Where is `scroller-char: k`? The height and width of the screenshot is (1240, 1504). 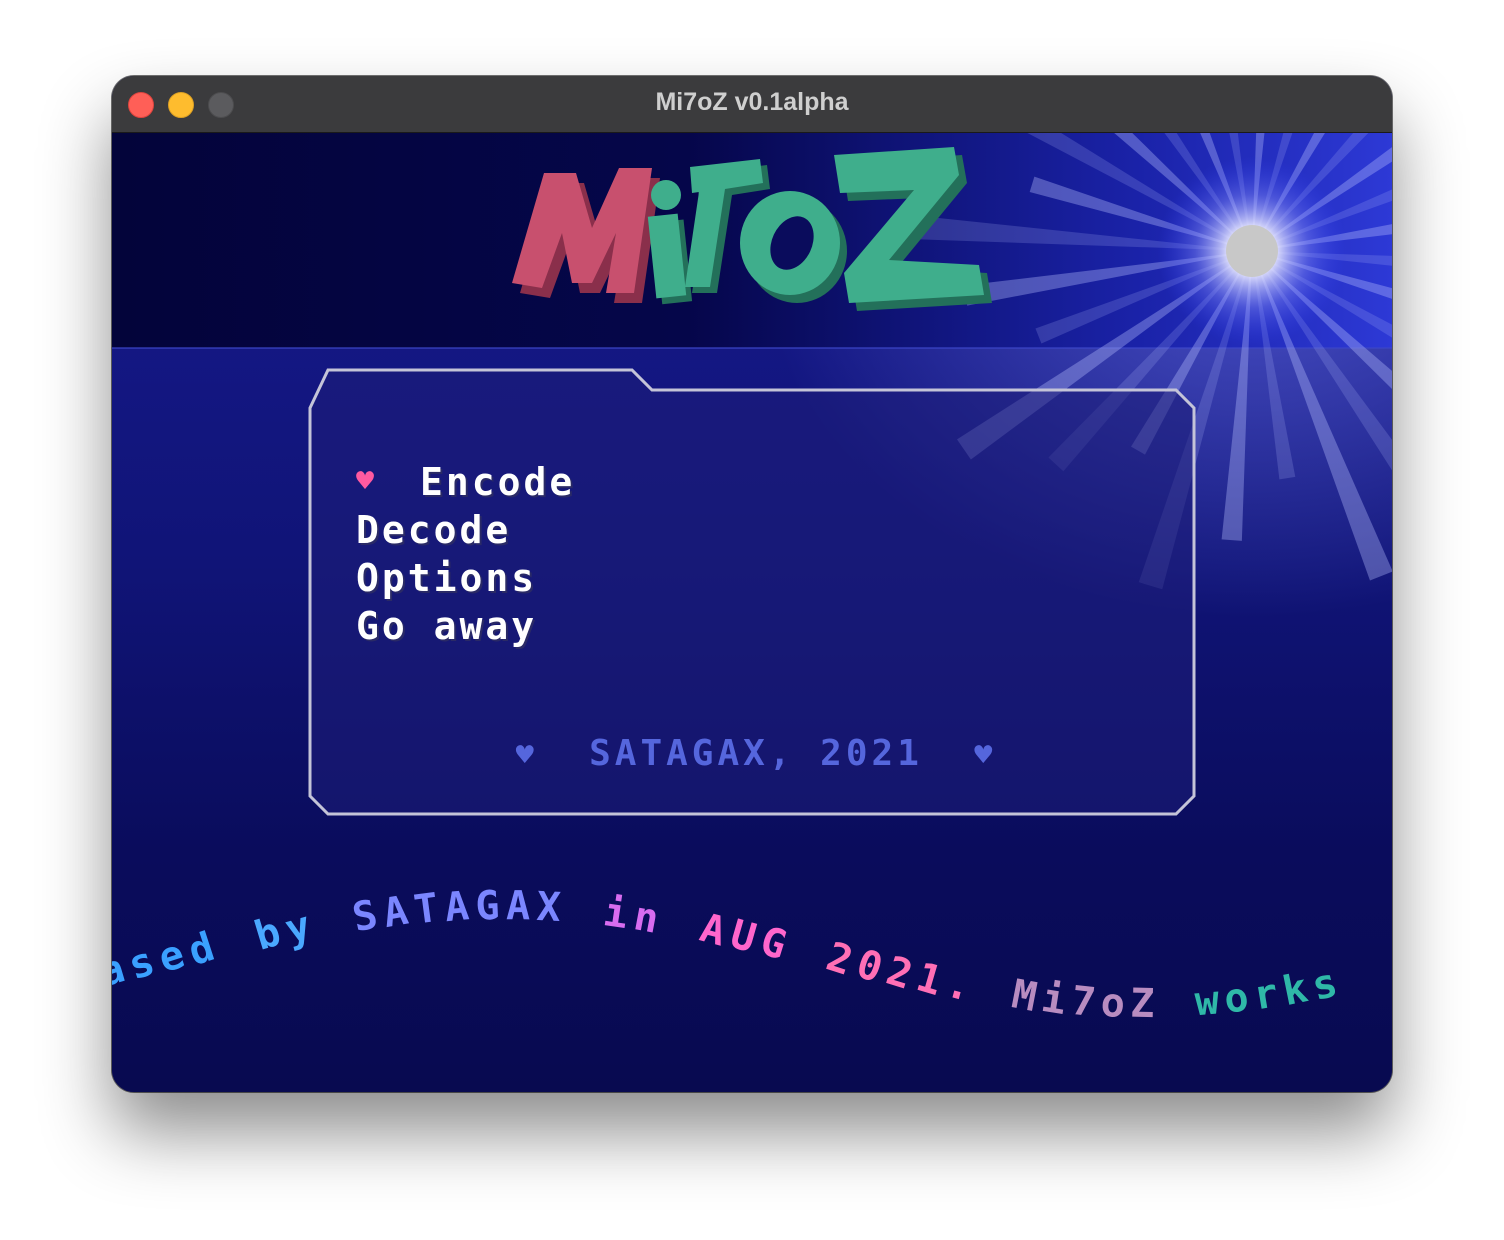 scroller-char: k is located at coordinates (1295, 990).